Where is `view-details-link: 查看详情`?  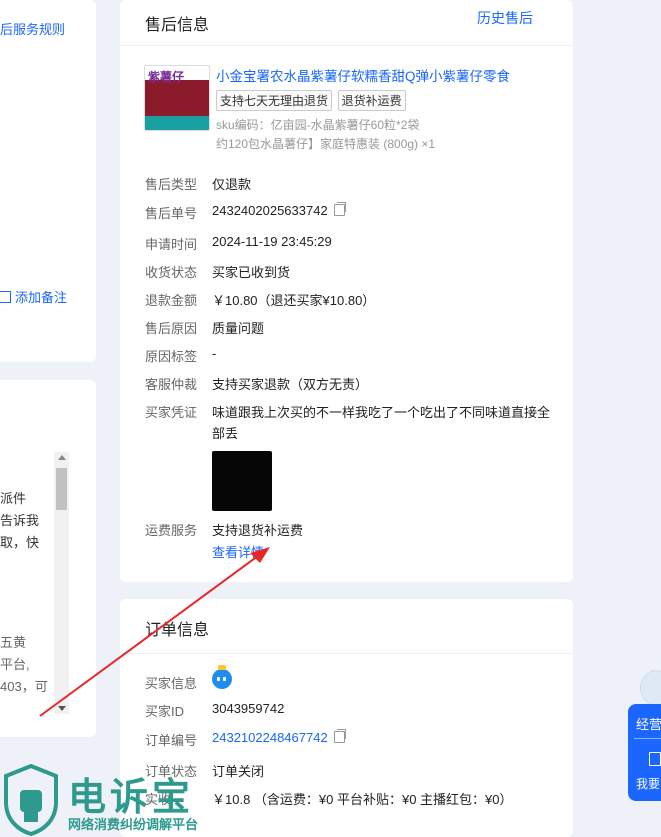
view-details-link: 查看详情 is located at coordinates (238, 551).